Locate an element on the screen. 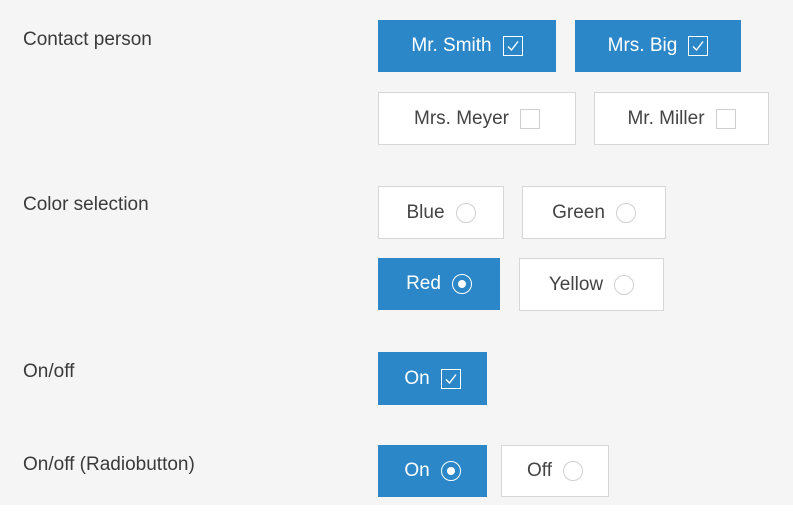 The image size is (793, 519). option-label: Mr. Miller is located at coordinates (666, 118).